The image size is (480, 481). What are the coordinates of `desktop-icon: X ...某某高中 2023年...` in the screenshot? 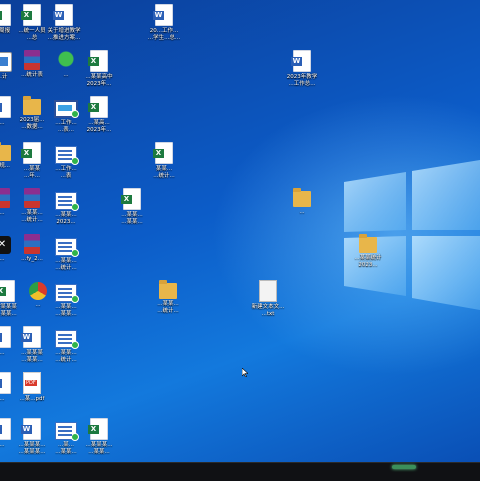 It's located at (99, 68).